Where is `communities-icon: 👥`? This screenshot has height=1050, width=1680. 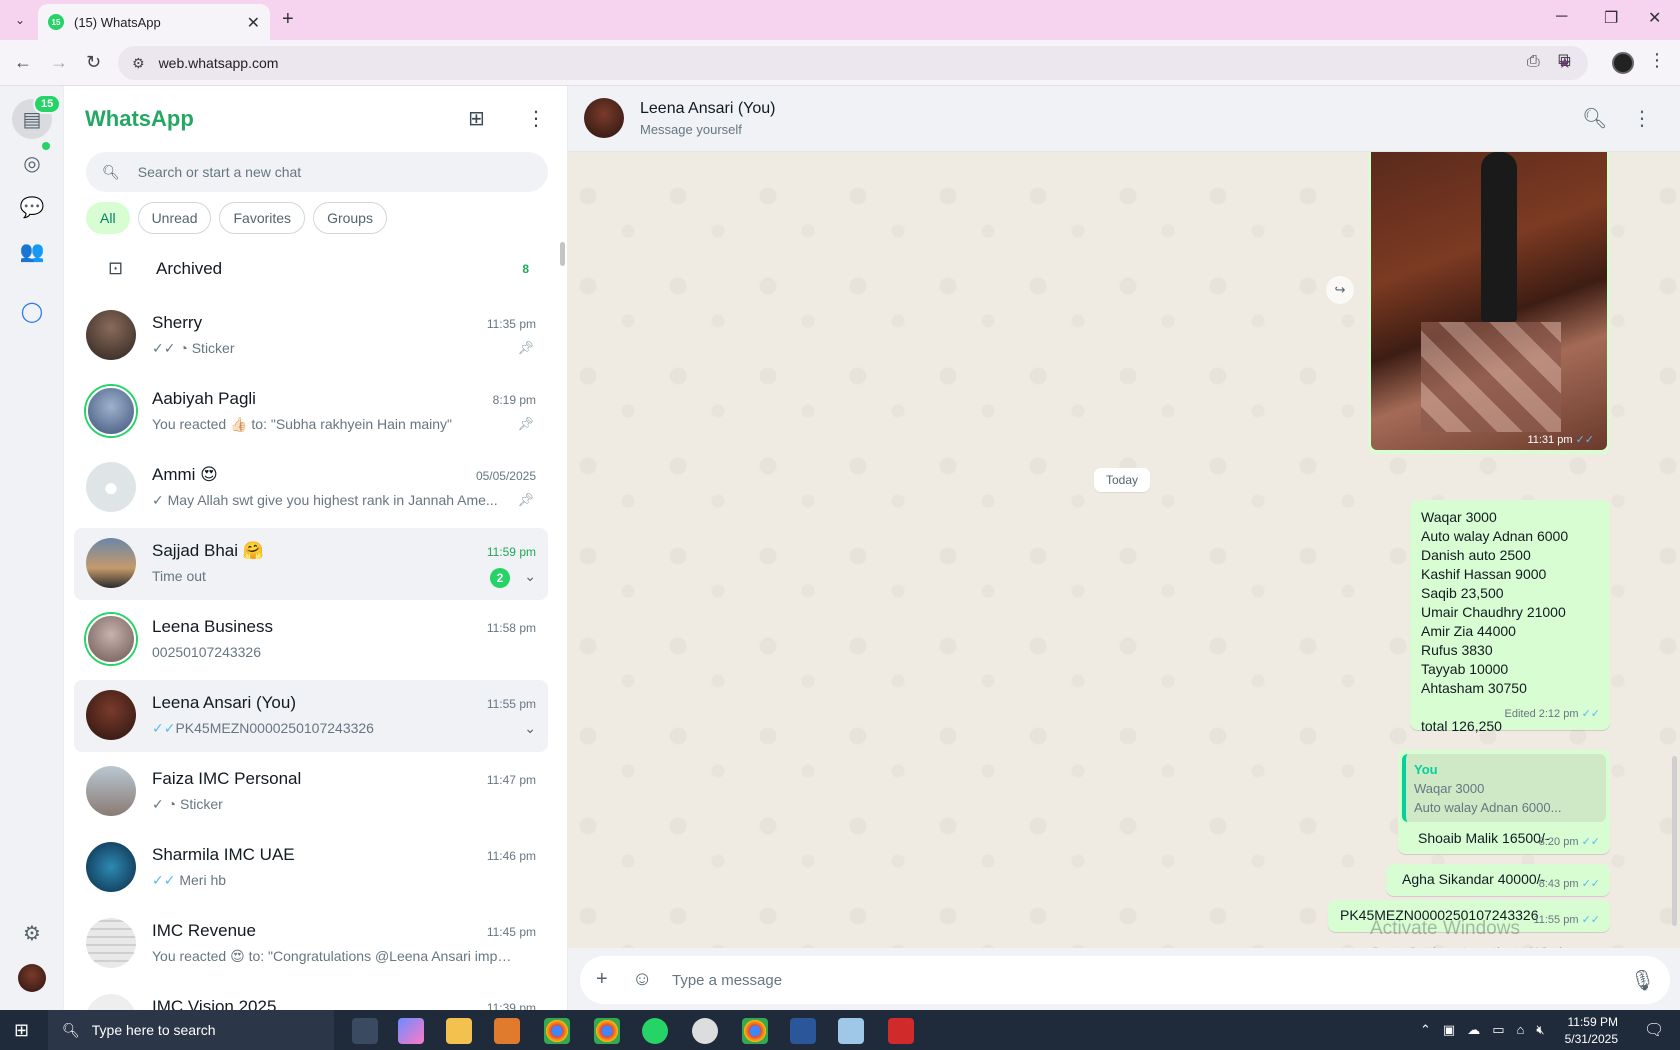
communities-icon: 👥 is located at coordinates (32, 251).